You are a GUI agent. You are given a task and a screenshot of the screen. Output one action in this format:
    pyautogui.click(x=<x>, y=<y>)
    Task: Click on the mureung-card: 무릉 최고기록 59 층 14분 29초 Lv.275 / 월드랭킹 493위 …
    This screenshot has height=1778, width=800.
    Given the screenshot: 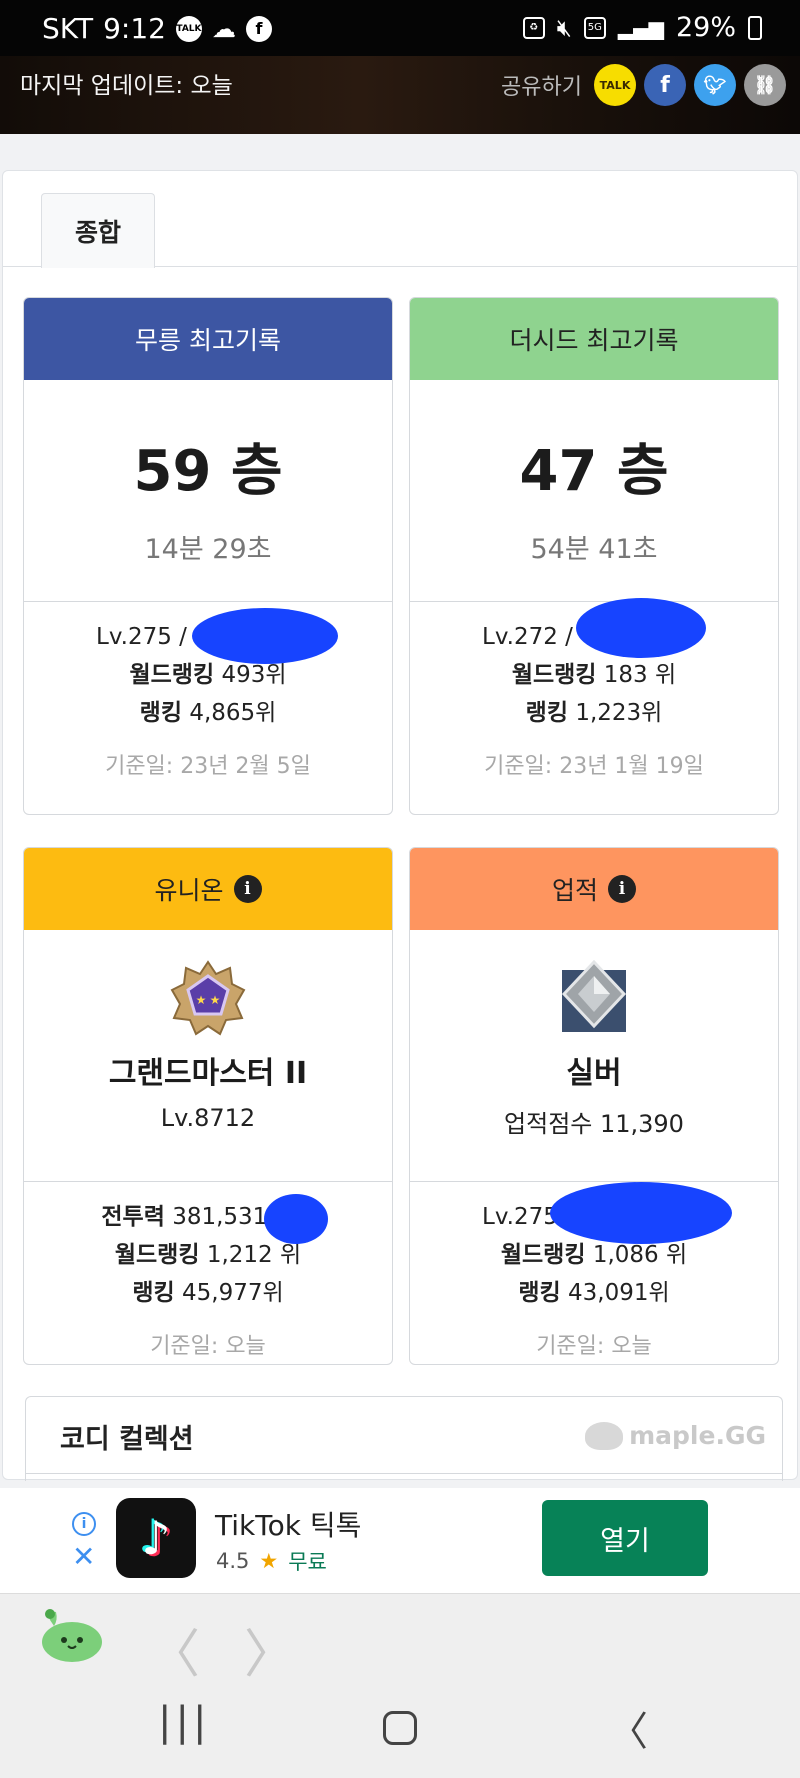 What is the action you would take?
    pyautogui.click(x=208, y=556)
    